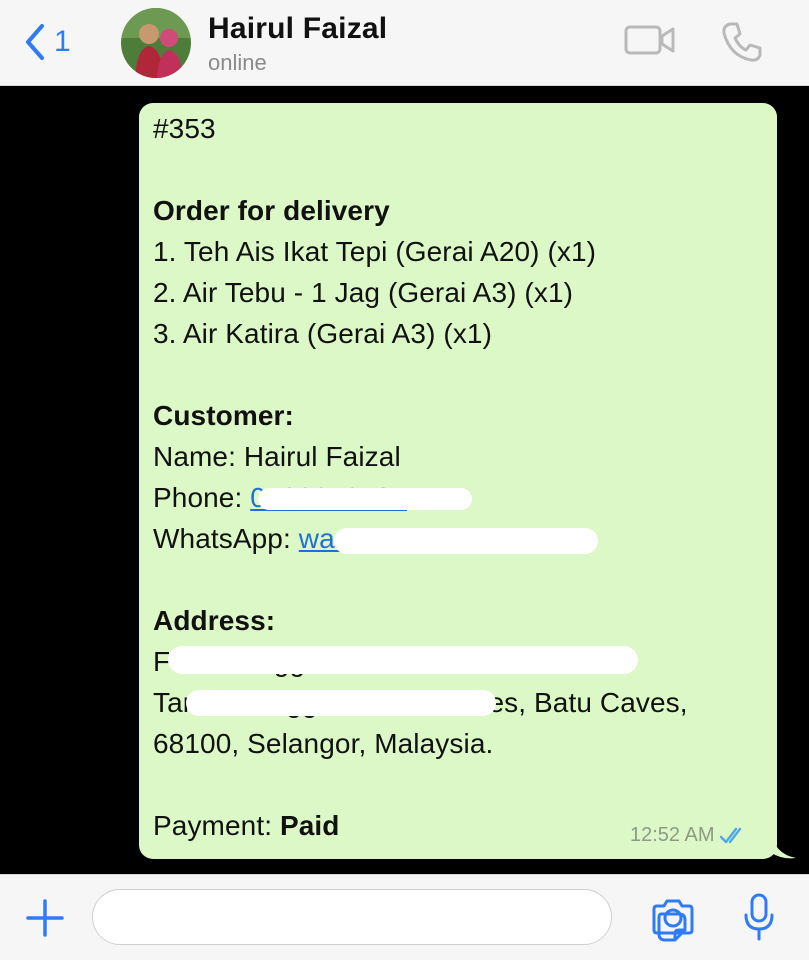 This screenshot has width=809, height=960. I want to click on customer-name-row: Name: Hairul Faizal, so click(463, 456).